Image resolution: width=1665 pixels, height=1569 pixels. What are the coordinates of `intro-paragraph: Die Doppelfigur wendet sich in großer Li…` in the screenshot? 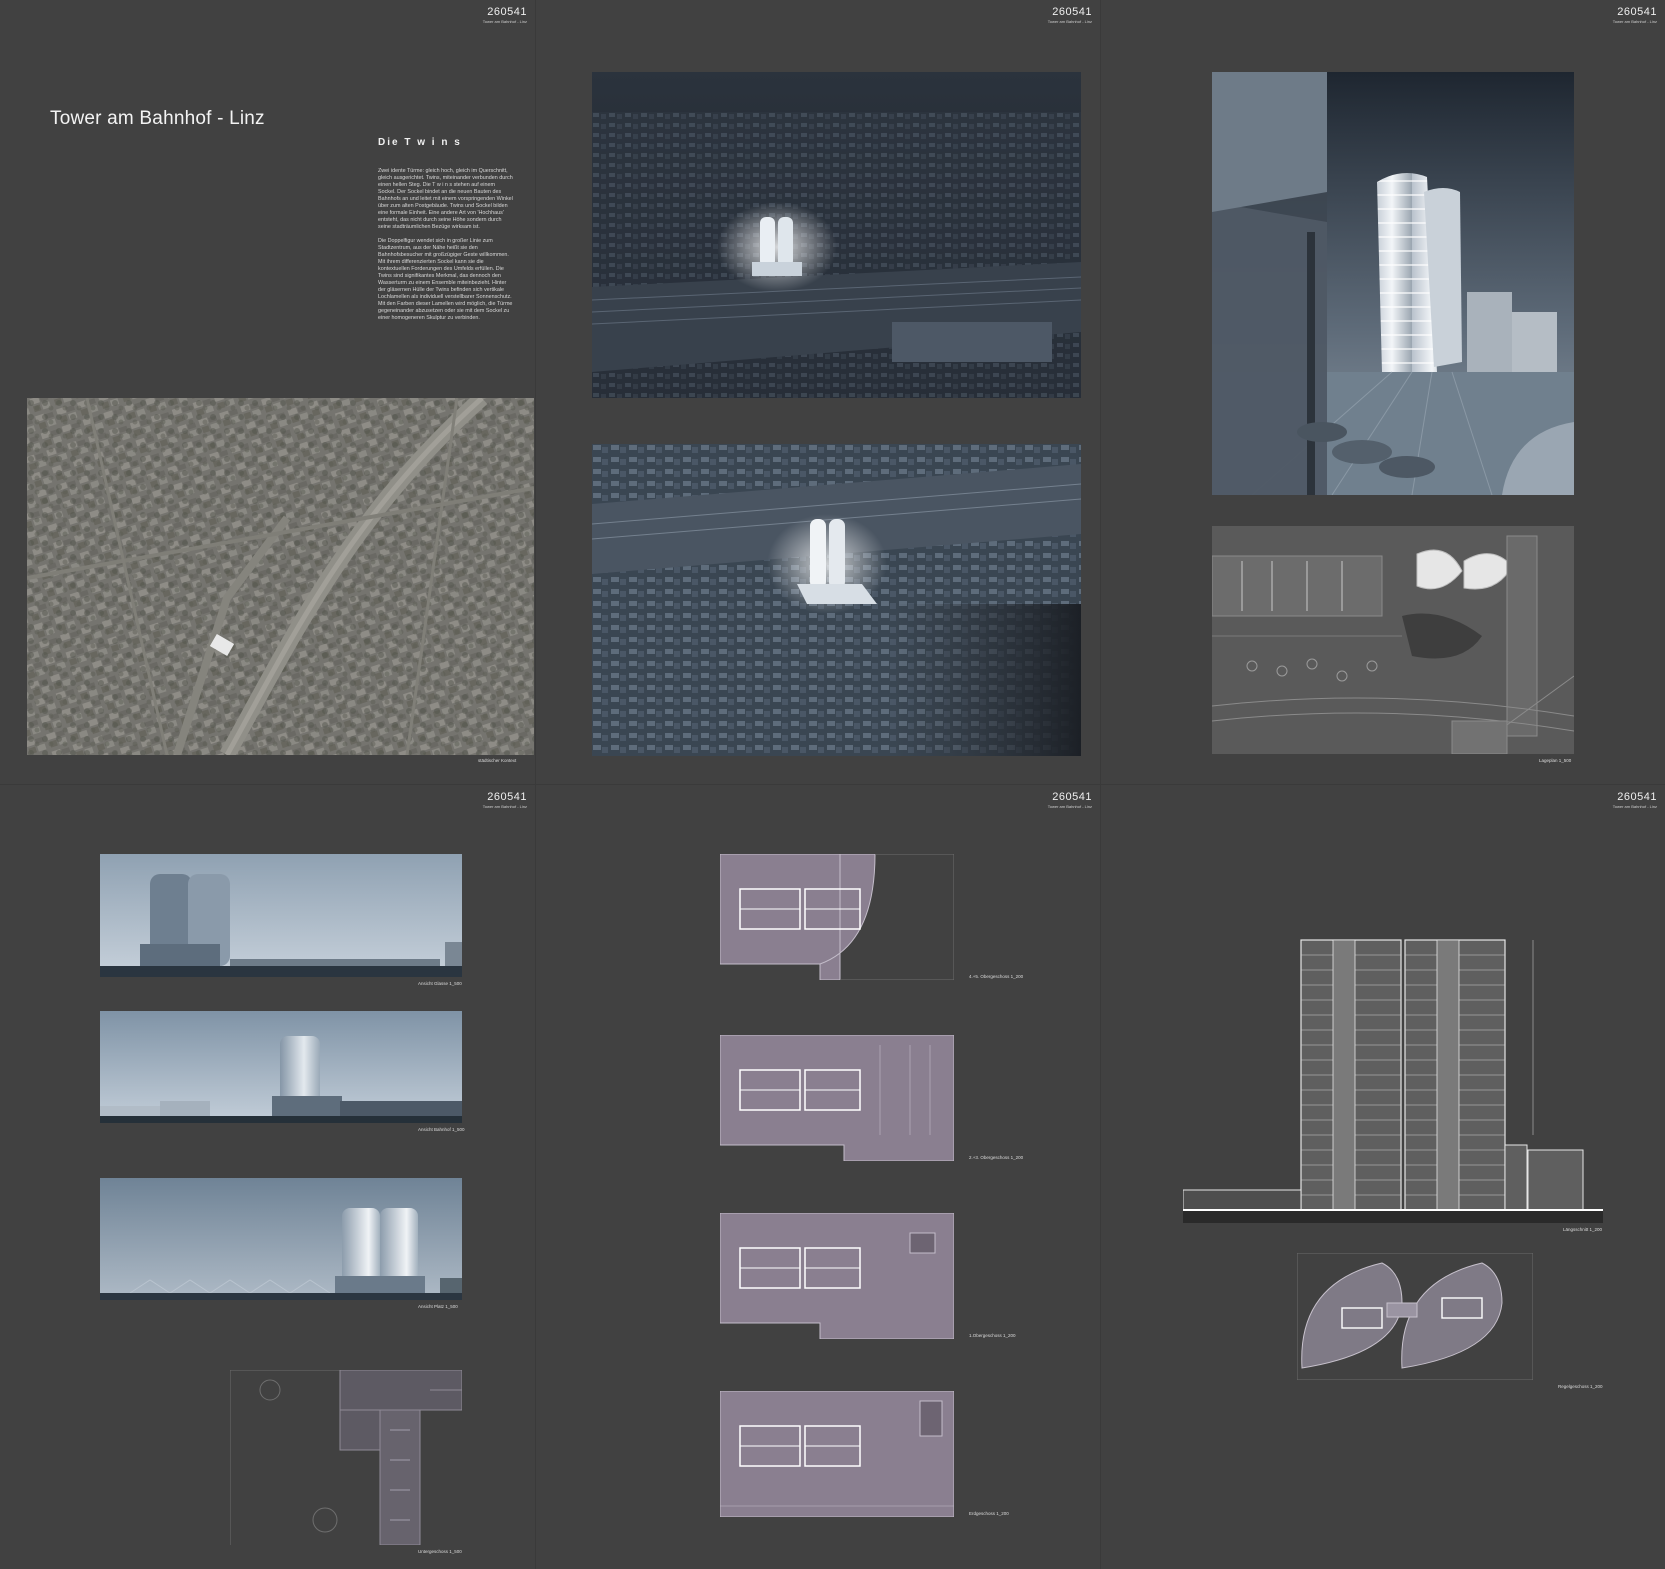 It's located at (445, 279).